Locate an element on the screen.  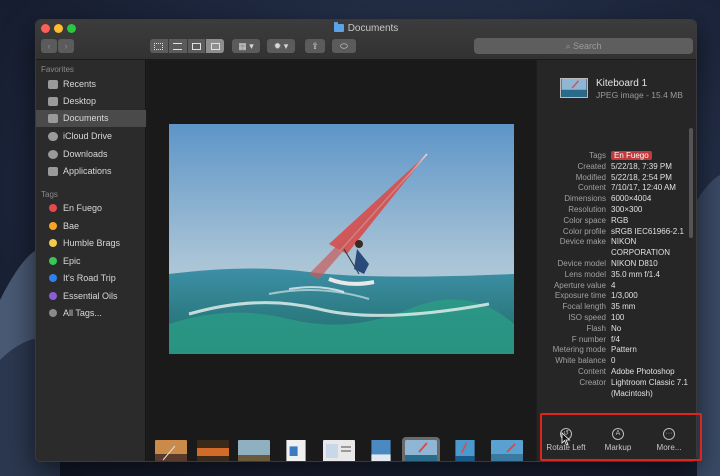
metadata-label: Lens model is located at coordinates (585, 274).